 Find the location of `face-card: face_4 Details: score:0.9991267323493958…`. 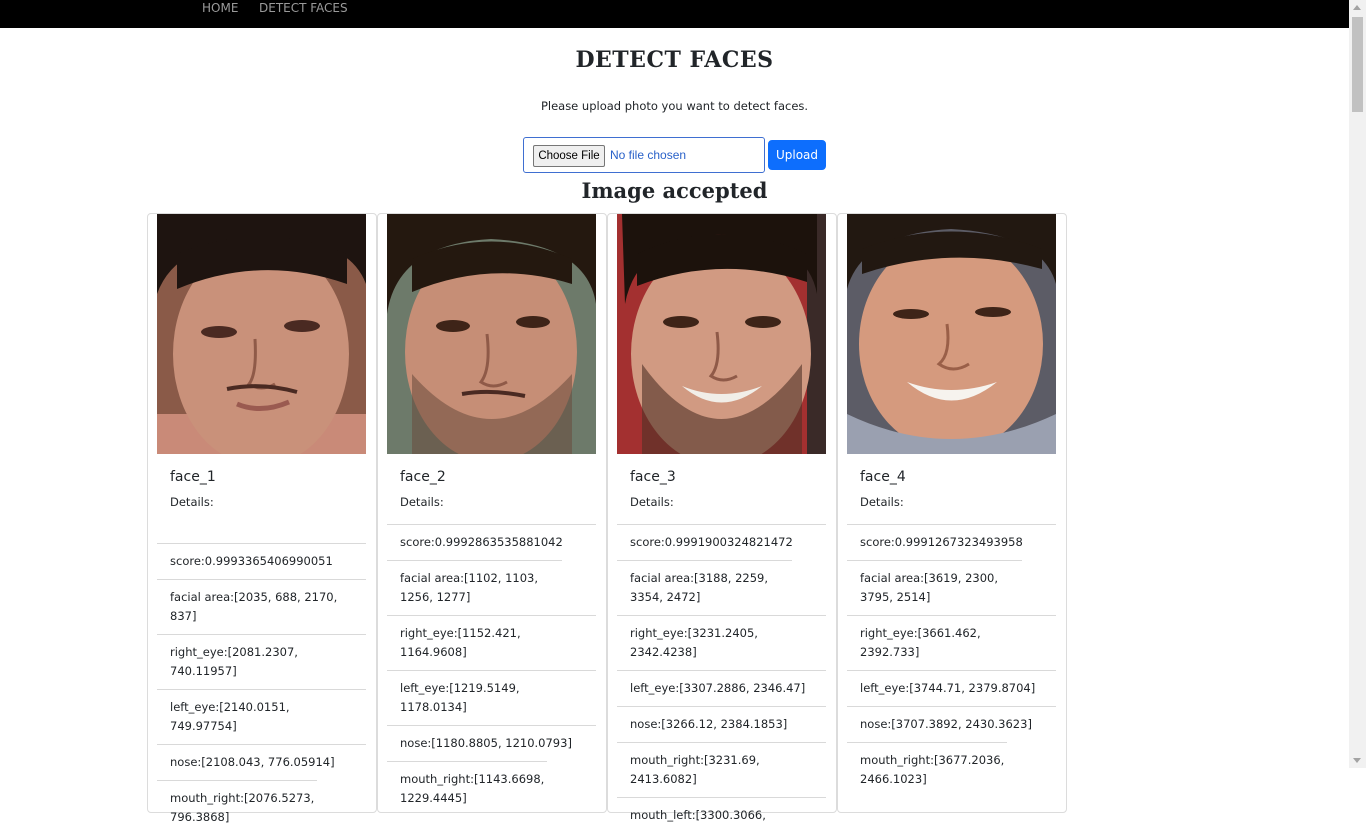

face-card: face_4 Details: score:0.9991267323493958… is located at coordinates (952, 513).